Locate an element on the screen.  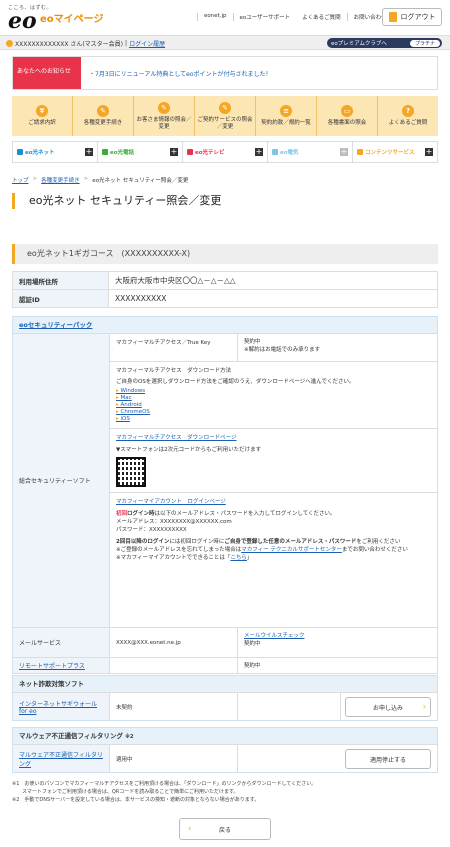
os-android-link: Android is located at coordinates (273, 405).